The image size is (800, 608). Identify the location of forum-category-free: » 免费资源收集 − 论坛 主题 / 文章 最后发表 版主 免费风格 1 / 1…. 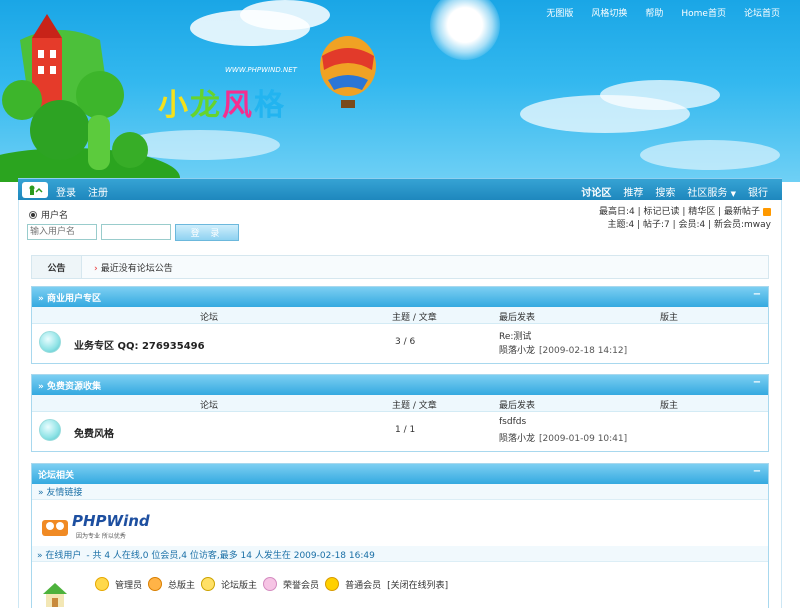
(400, 413).